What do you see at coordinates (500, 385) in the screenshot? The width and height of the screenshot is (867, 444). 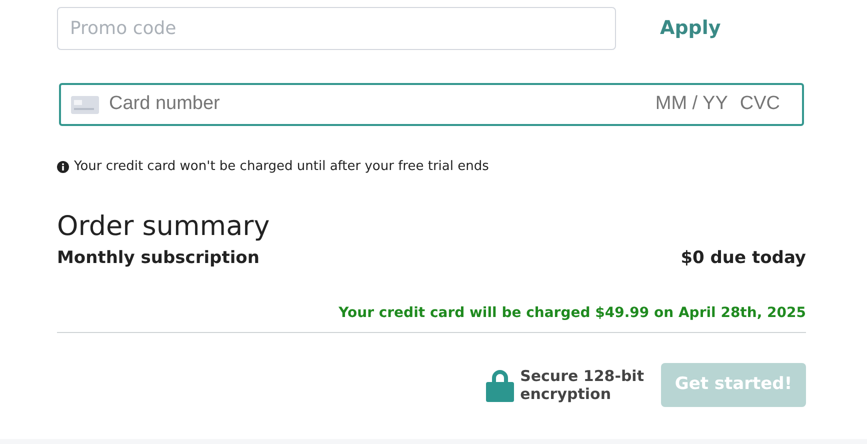 I see `lock-icon` at bounding box center [500, 385].